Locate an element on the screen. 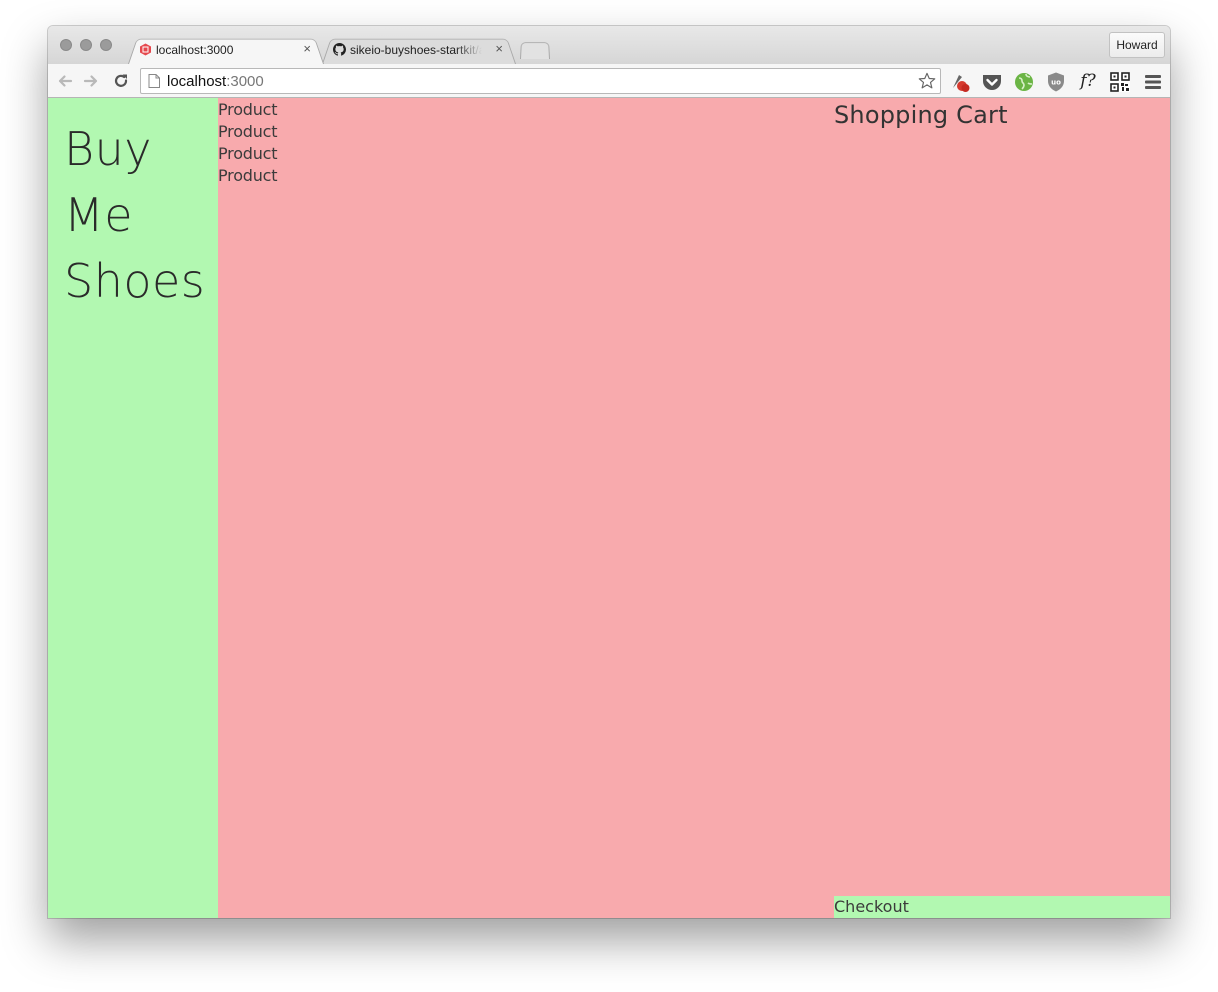  reload-icon is located at coordinates (121, 81).